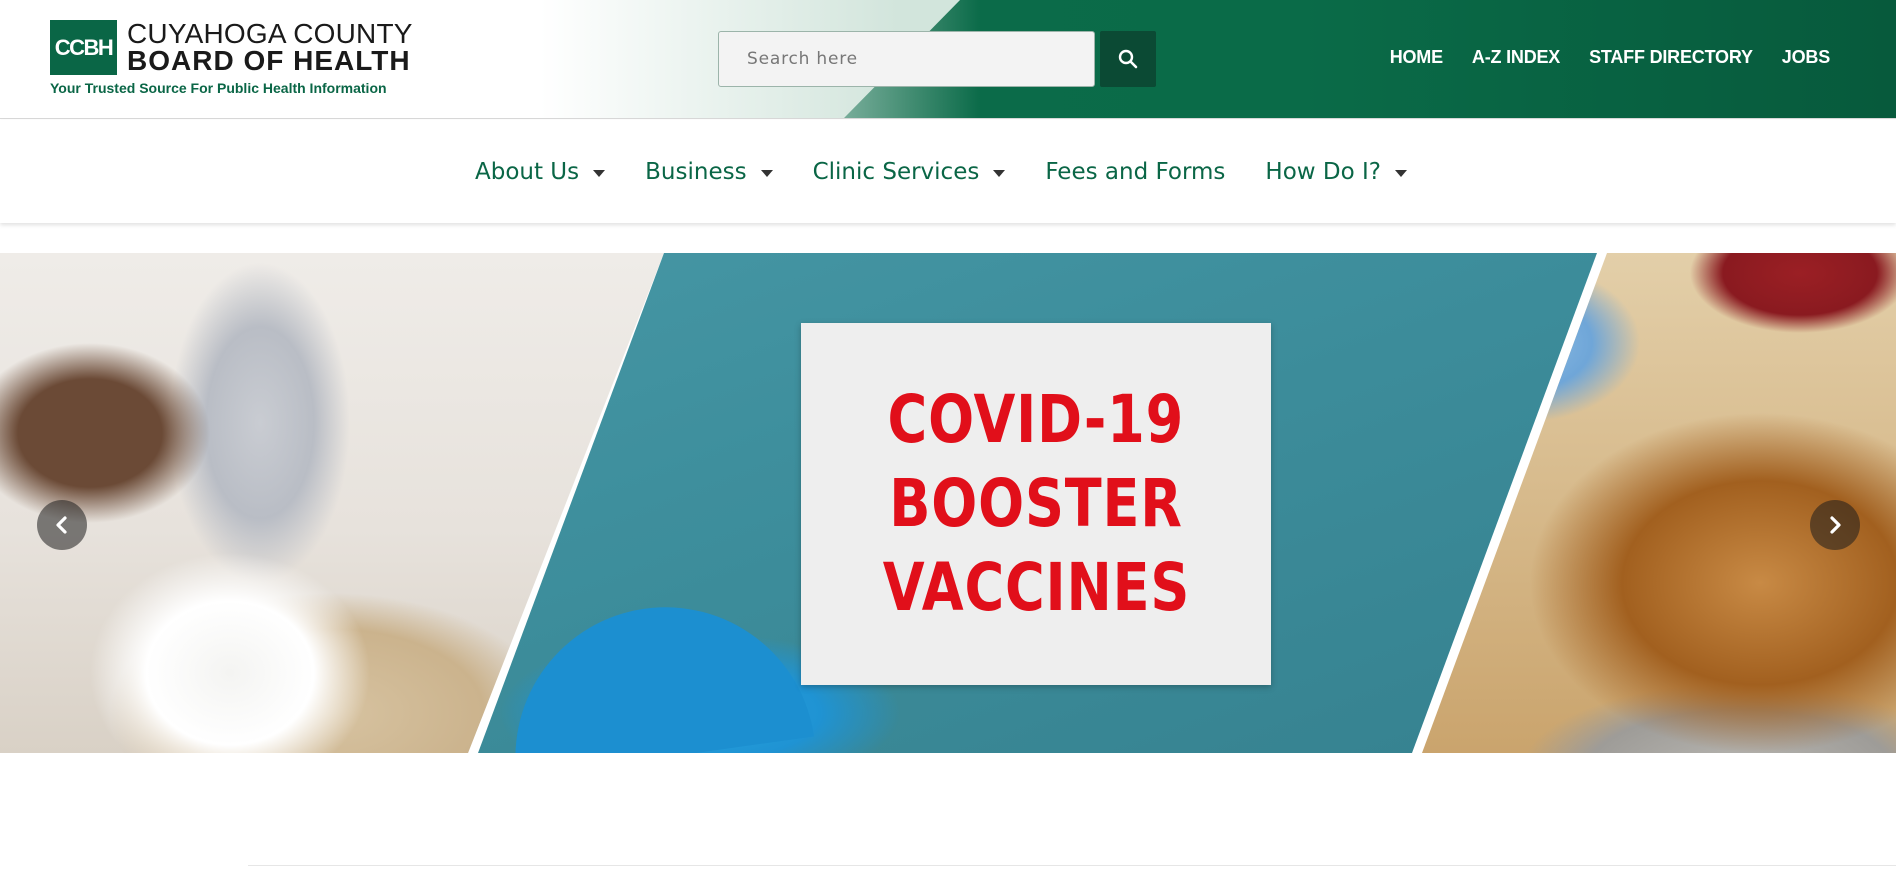 The width and height of the screenshot is (1896, 874). I want to click on utility-link-home: HOME, so click(1416, 57).